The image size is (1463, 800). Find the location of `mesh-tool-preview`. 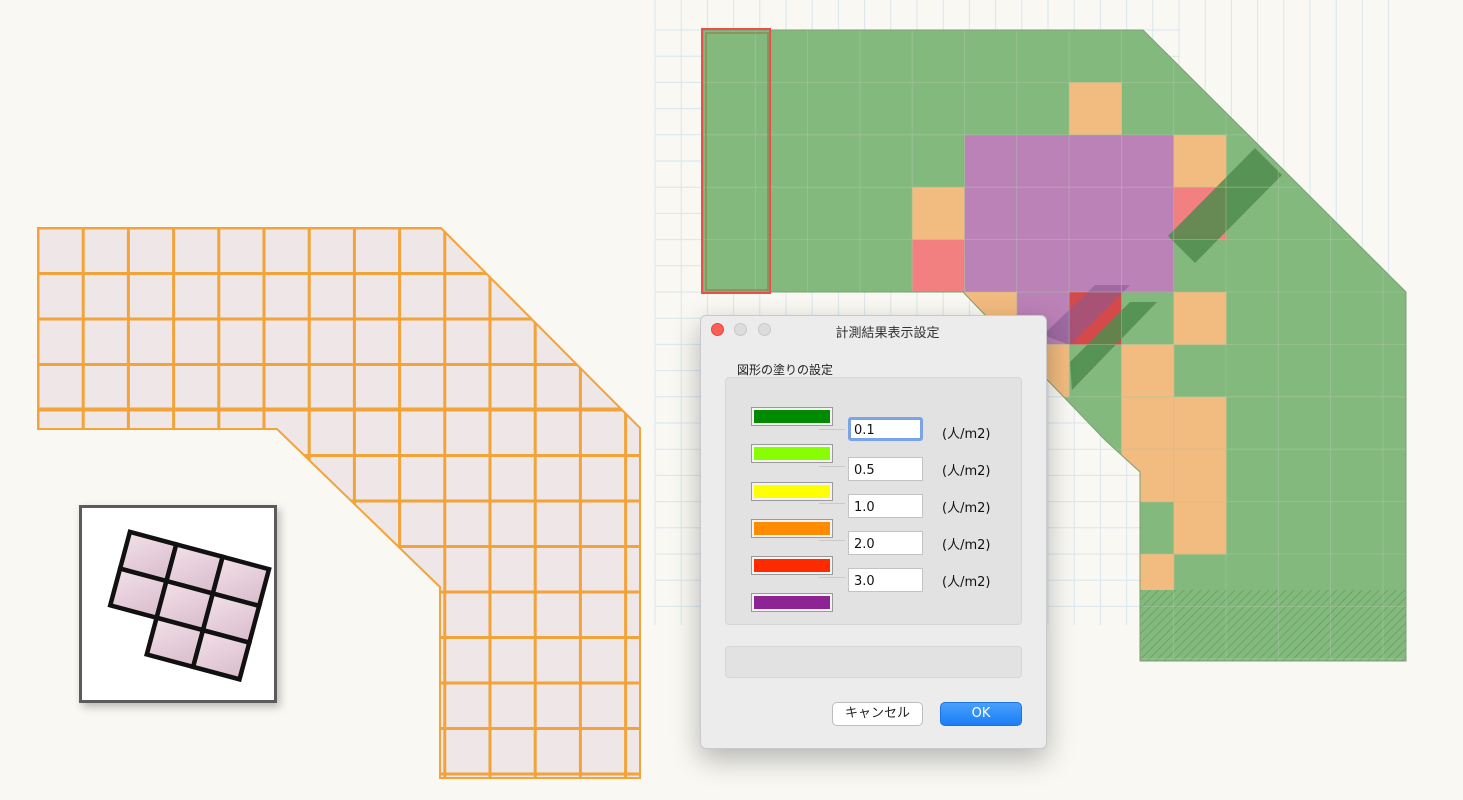

mesh-tool-preview is located at coordinates (178, 604).